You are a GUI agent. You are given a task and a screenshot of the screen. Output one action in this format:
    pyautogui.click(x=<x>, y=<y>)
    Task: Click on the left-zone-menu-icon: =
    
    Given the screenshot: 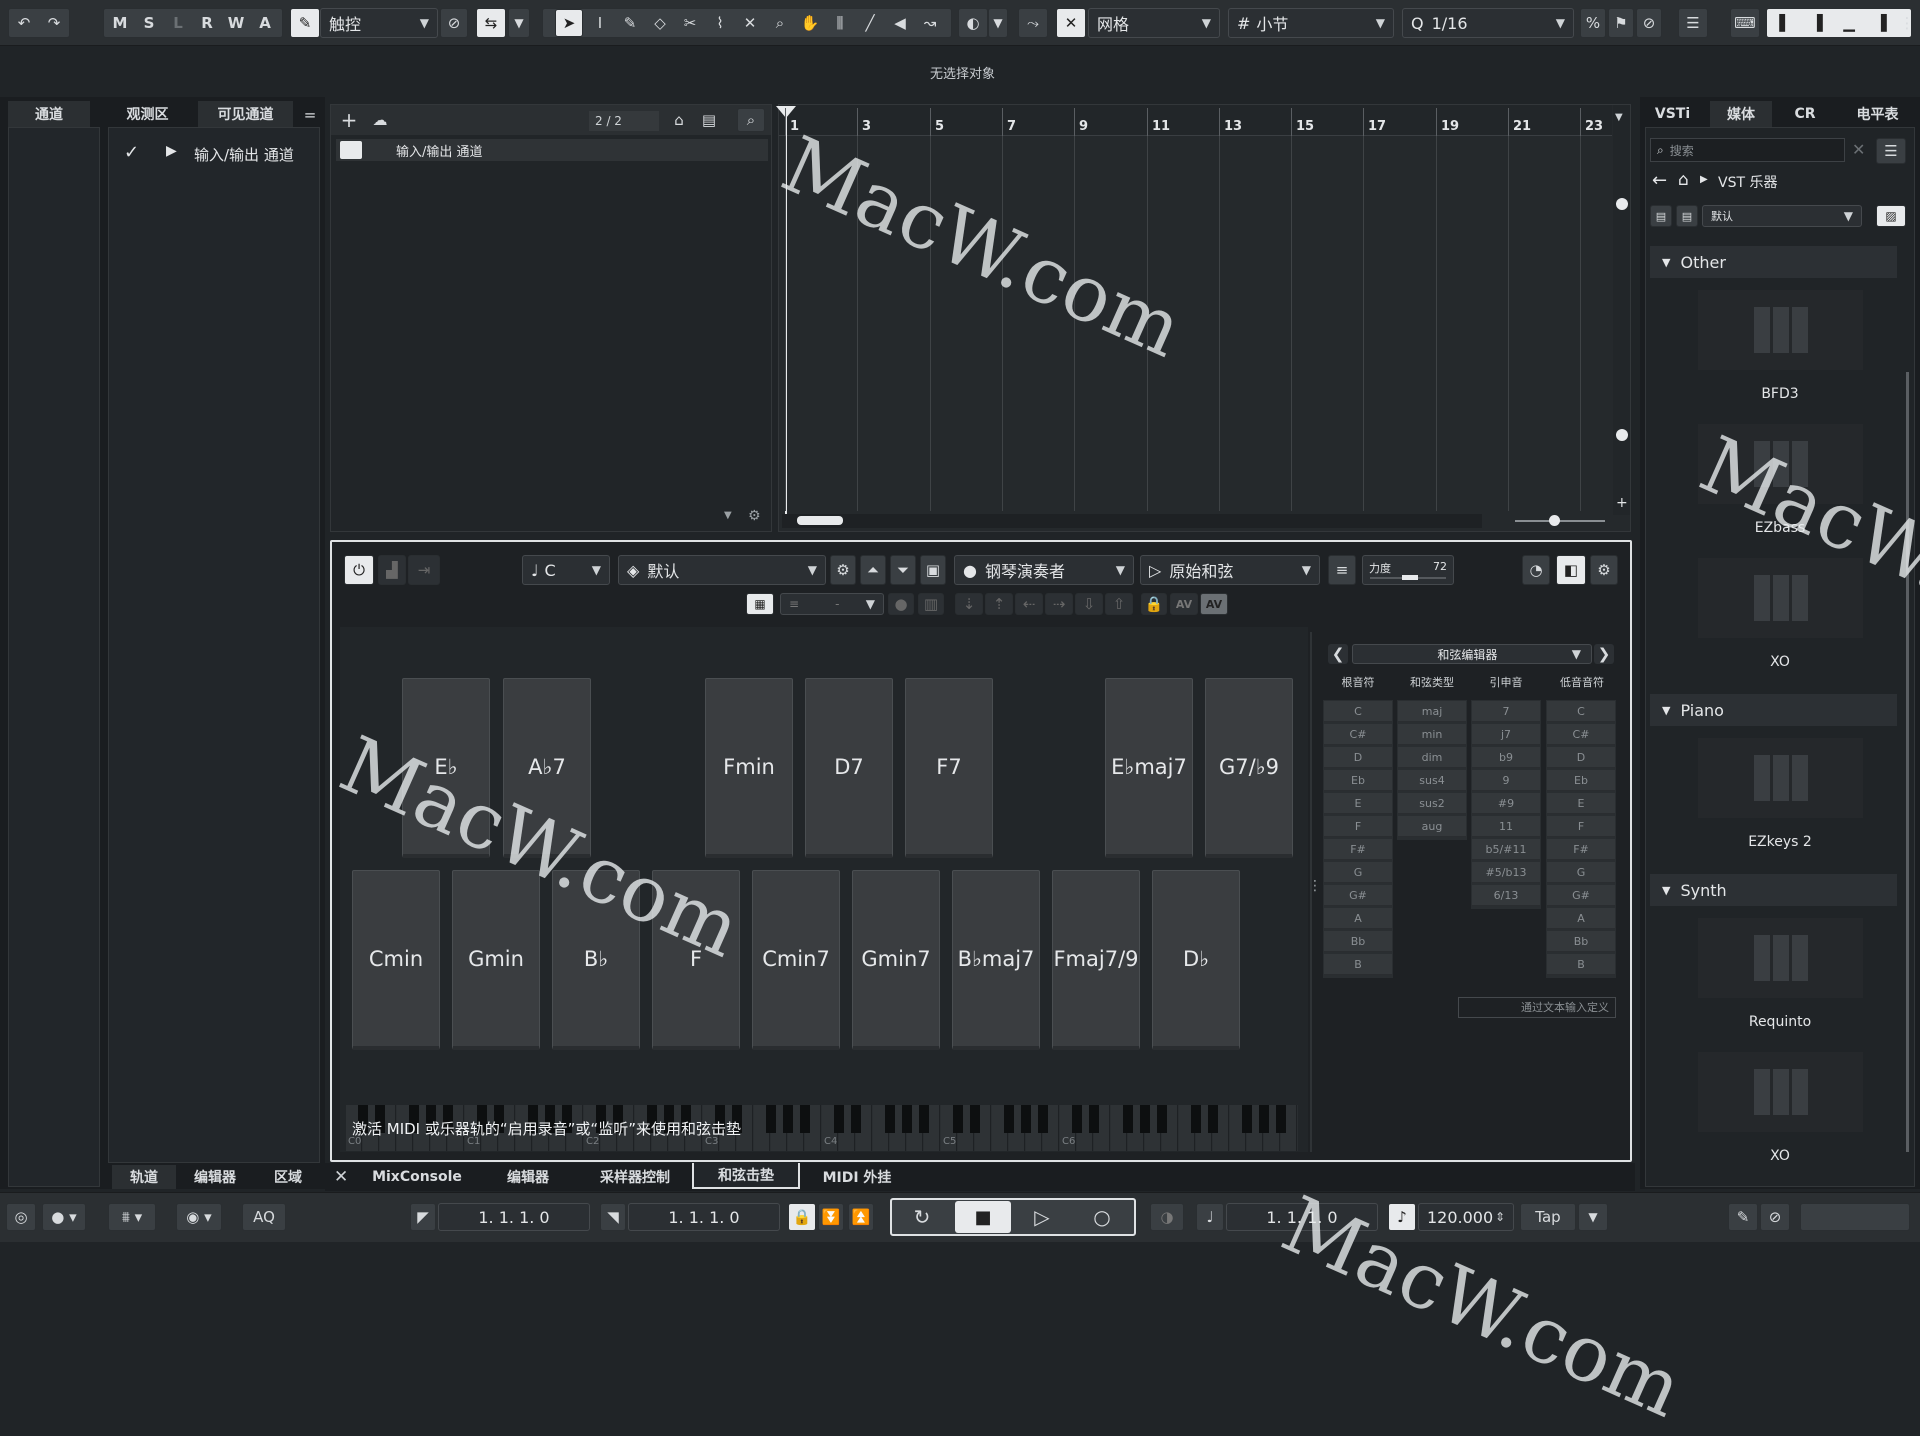 What is the action you would take?
    pyautogui.click(x=310, y=115)
    